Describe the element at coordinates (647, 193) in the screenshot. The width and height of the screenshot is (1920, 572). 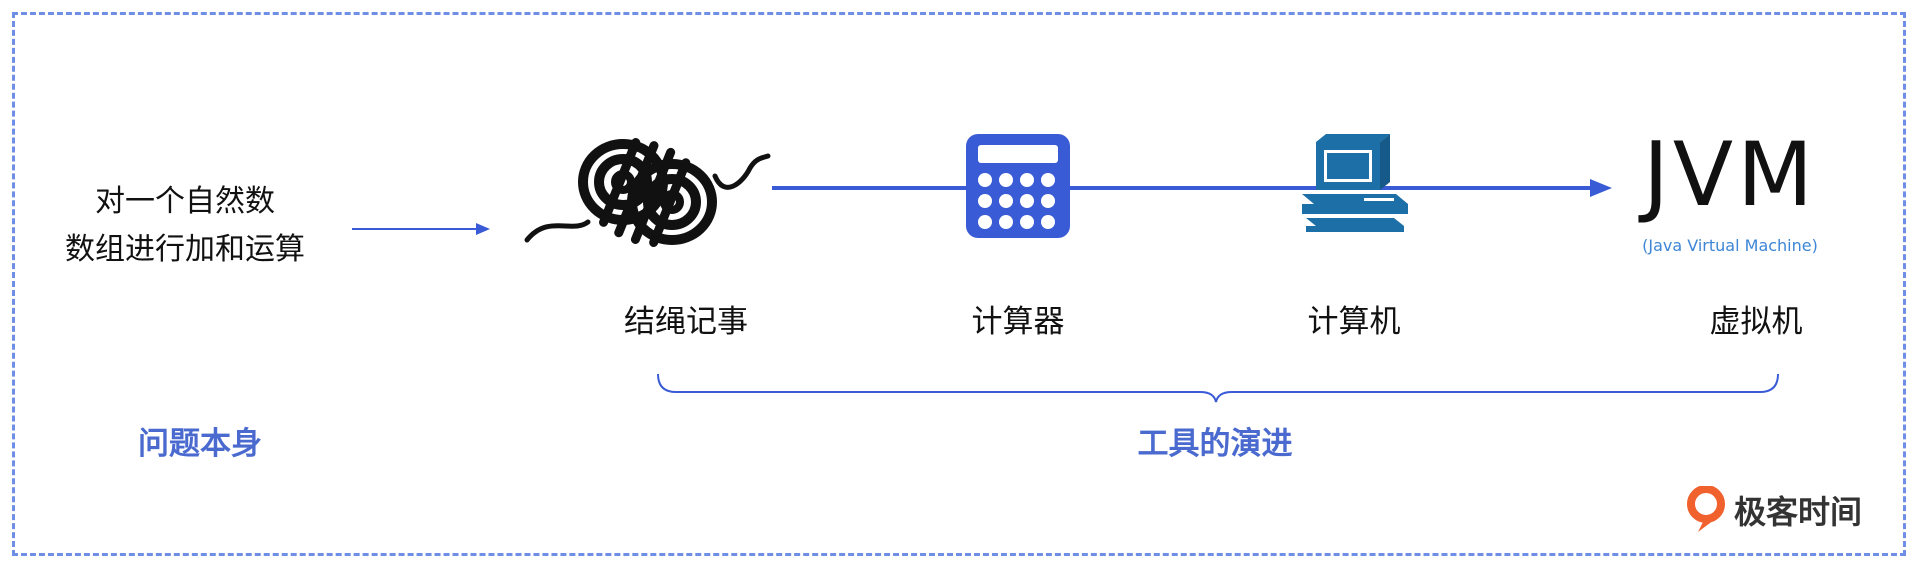
I see `knotted-rope-icon` at that location.